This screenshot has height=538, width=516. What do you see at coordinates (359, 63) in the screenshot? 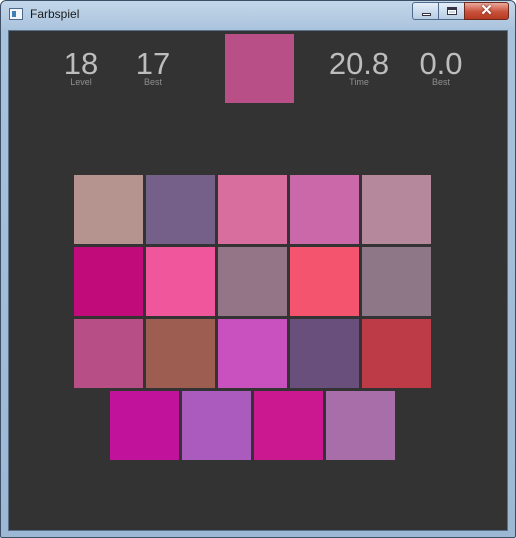
I see `time-value: 20.8` at bounding box center [359, 63].